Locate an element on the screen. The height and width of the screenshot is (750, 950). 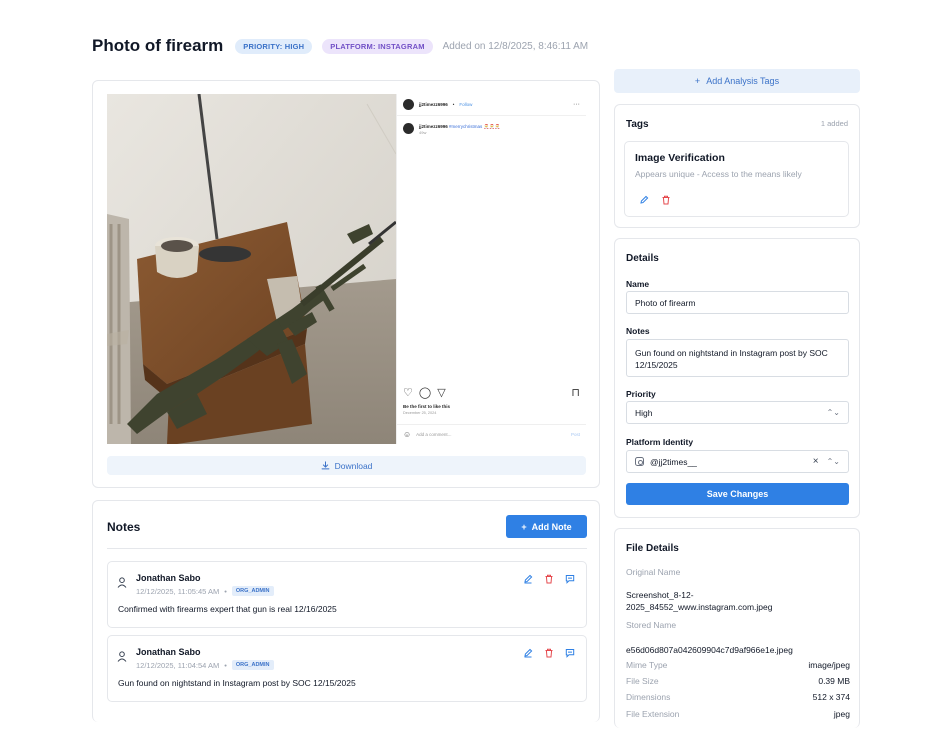
mime-type-label: Mime Type is located at coordinates (647, 665).